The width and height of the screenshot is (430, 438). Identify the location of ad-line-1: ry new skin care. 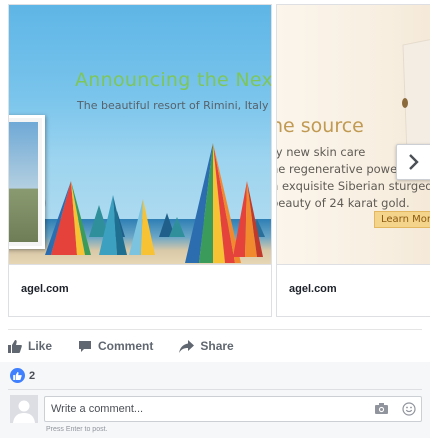
(321, 152).